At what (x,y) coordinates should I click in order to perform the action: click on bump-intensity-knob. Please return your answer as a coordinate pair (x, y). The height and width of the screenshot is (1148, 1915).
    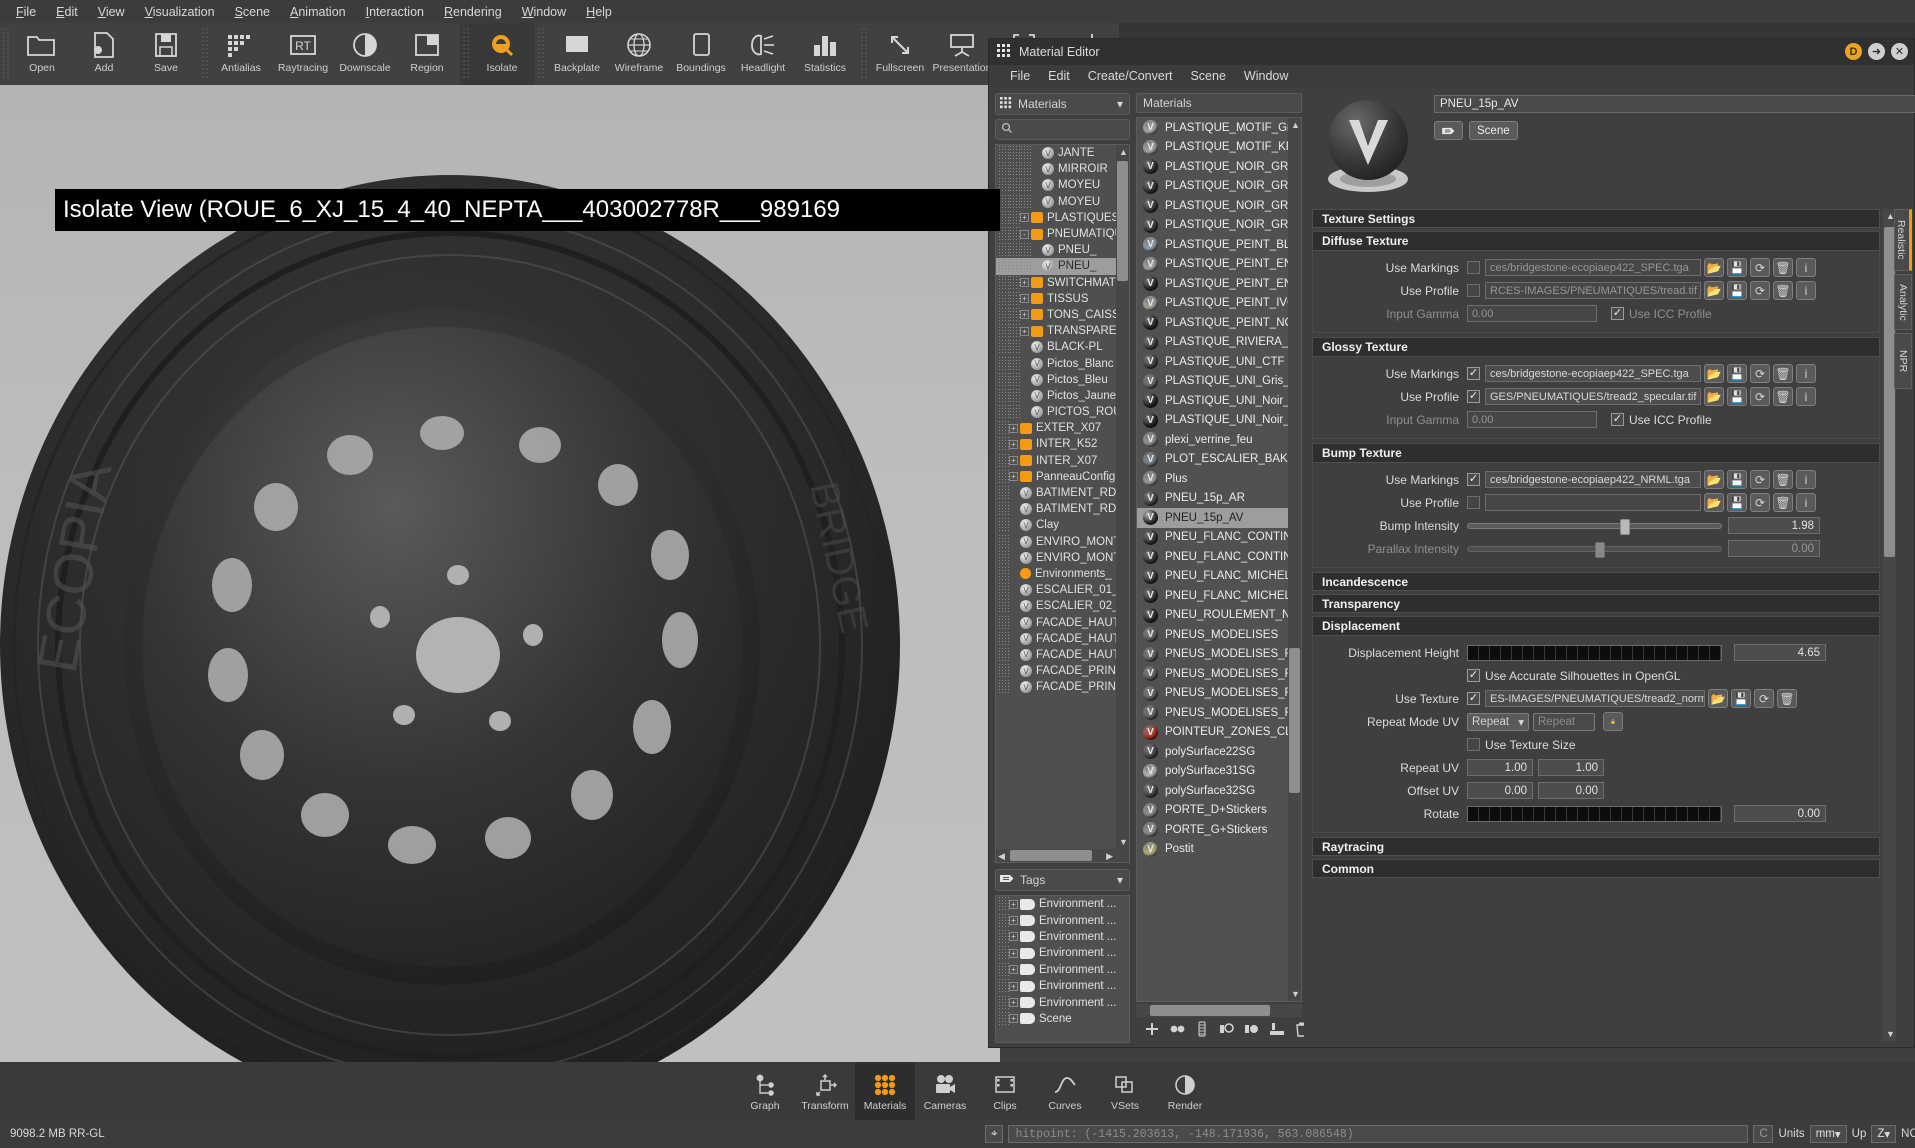
    Looking at the image, I should click on (1624, 526).